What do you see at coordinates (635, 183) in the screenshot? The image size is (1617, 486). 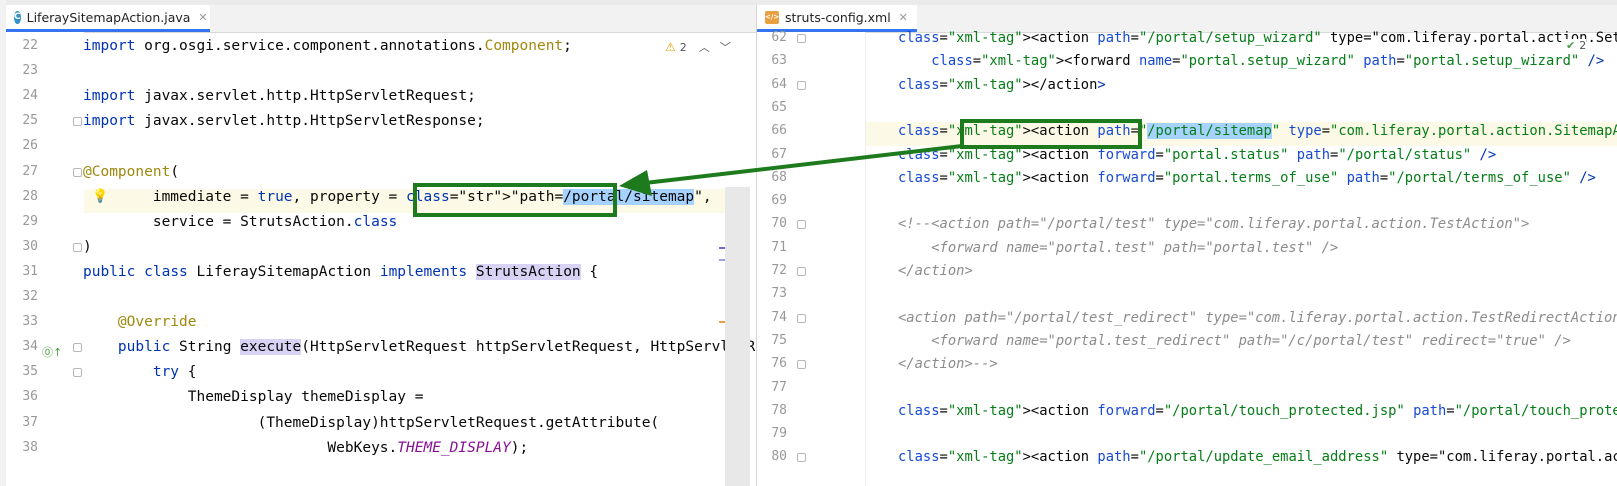 I see `arrow-head` at bounding box center [635, 183].